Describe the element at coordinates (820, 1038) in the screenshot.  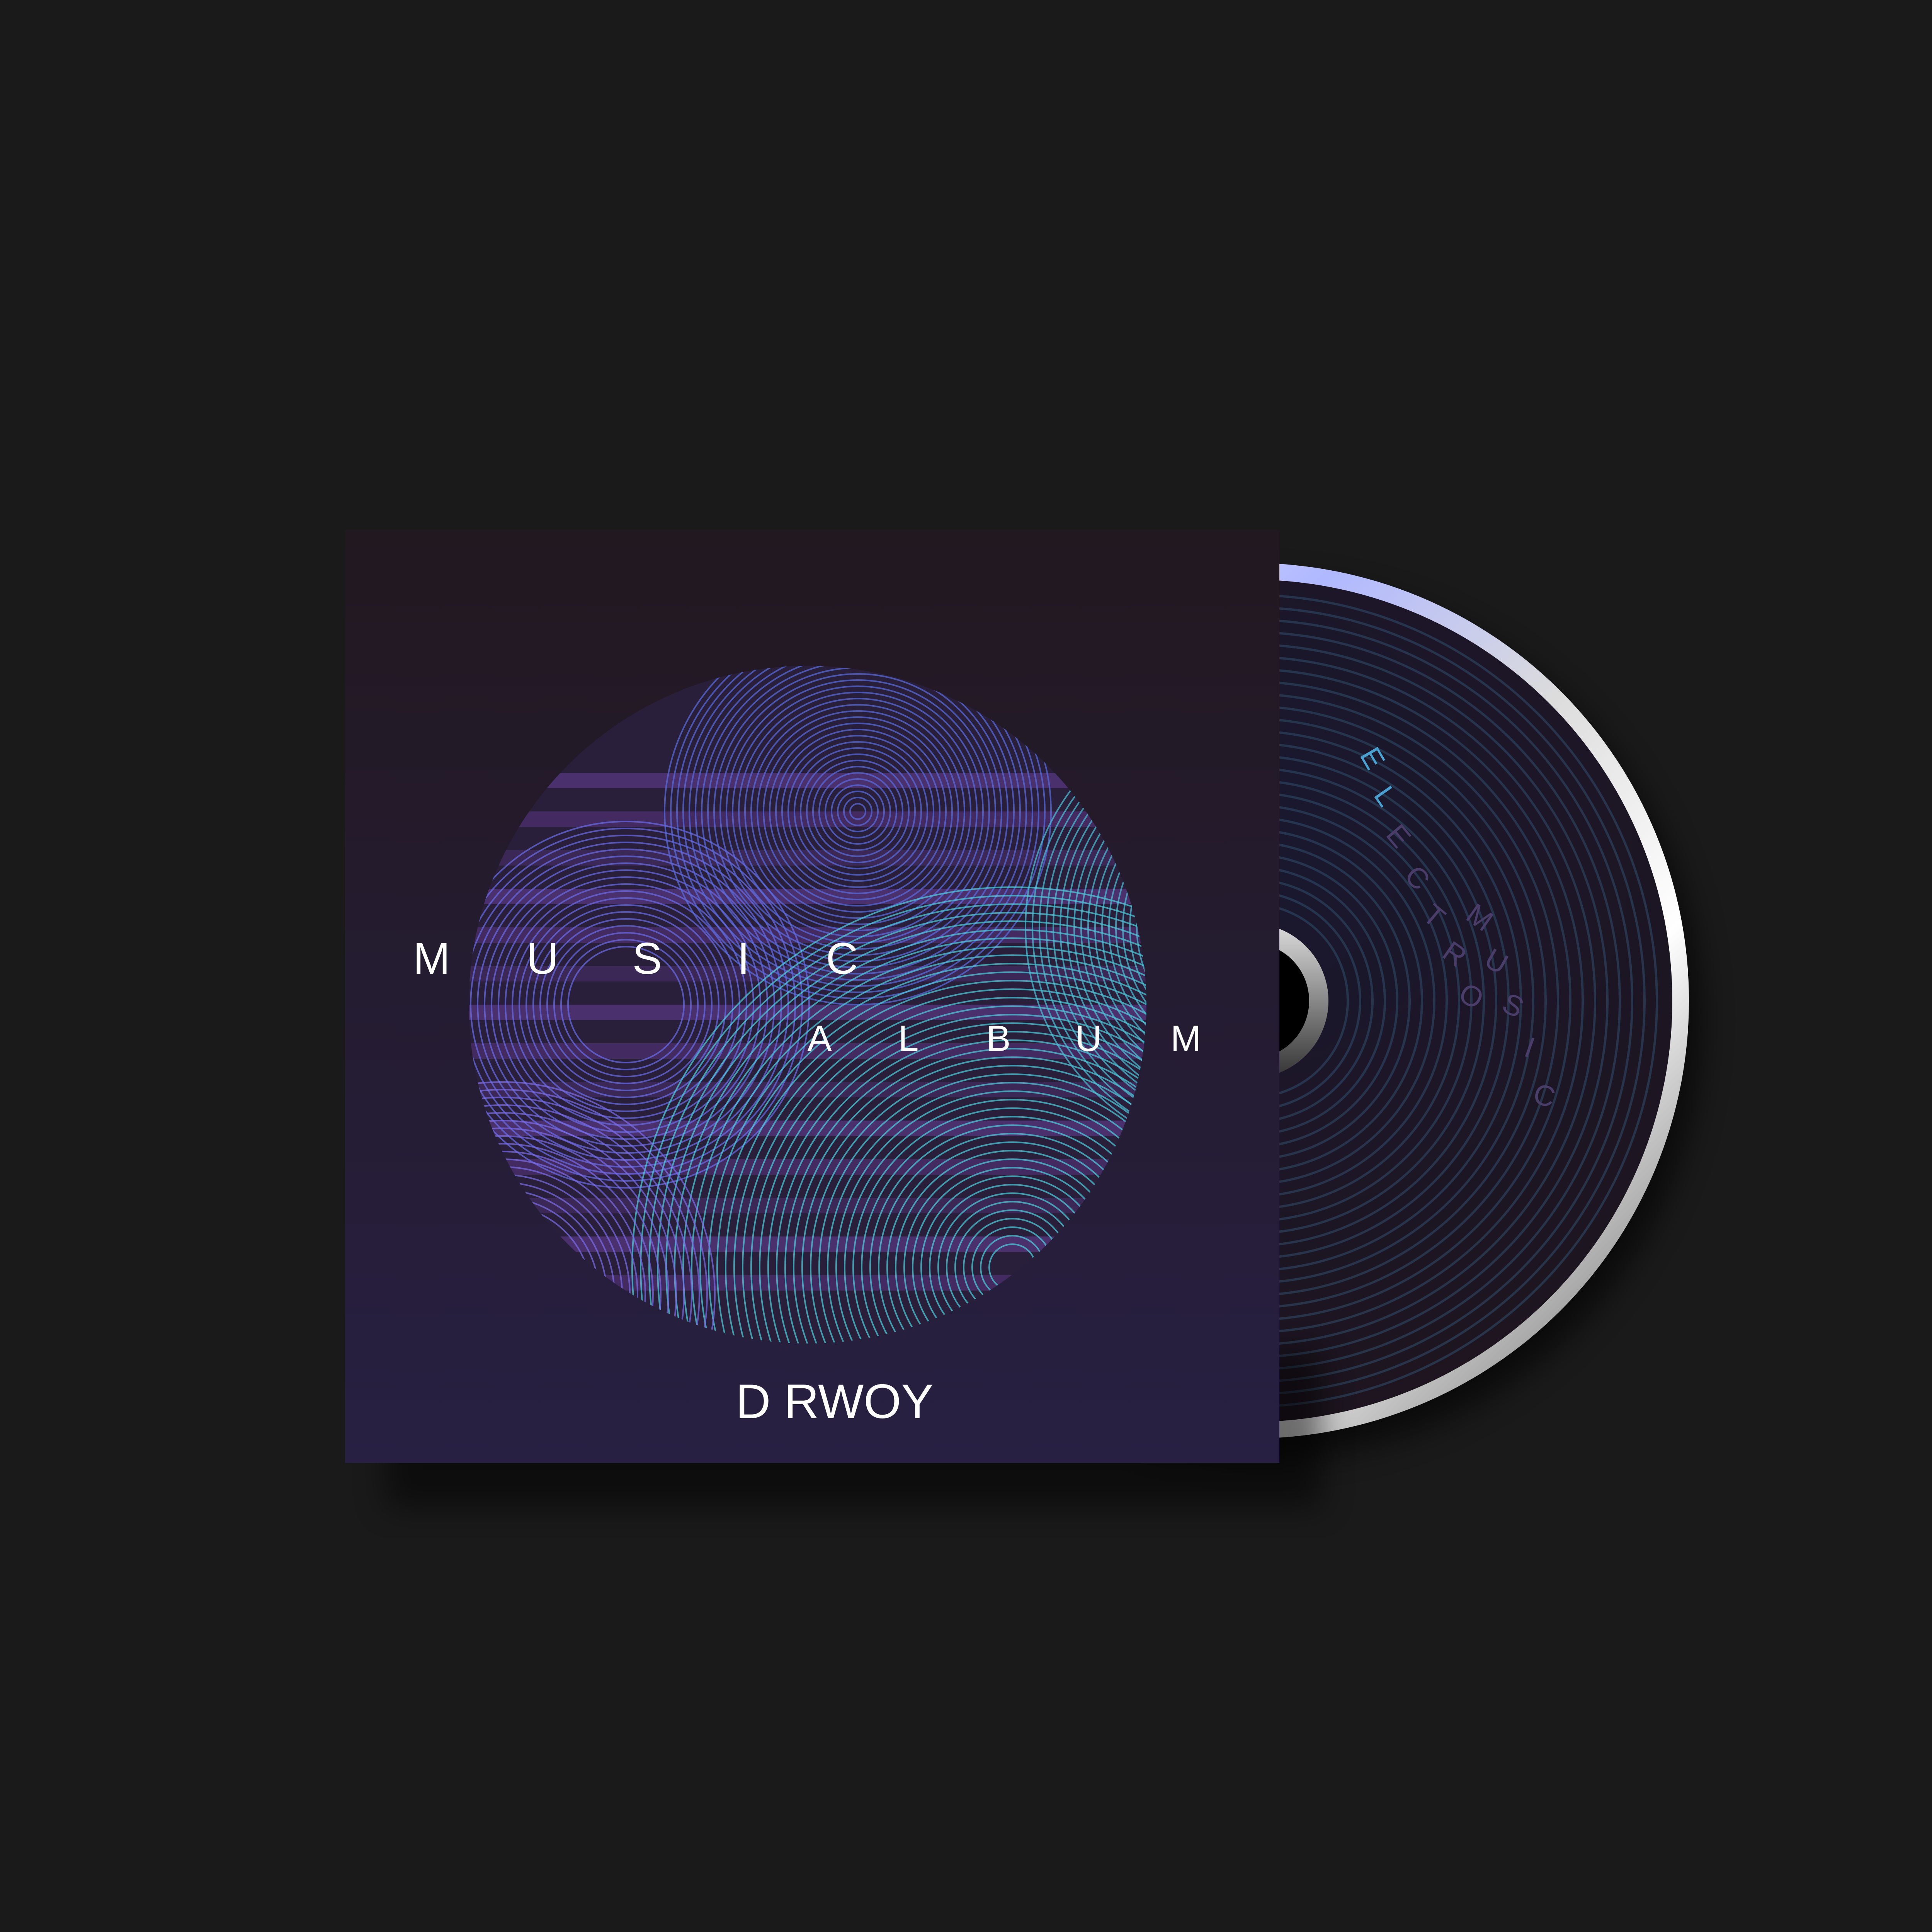
I see `title-letter: A` at that location.